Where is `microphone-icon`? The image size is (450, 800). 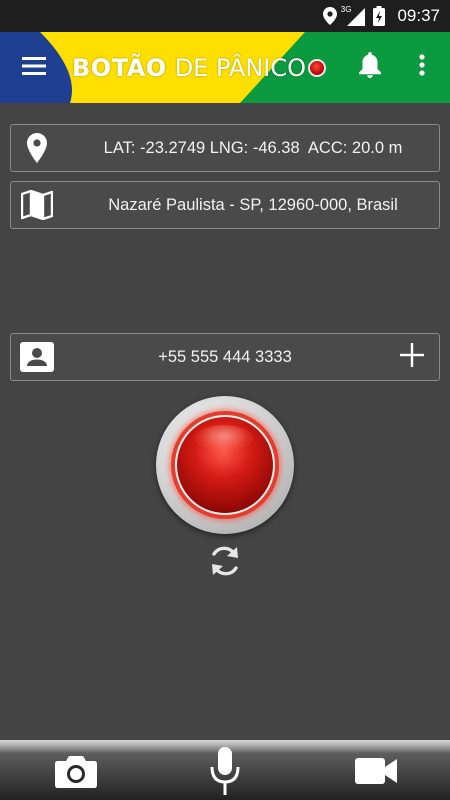
microphone-icon is located at coordinates (225, 773).